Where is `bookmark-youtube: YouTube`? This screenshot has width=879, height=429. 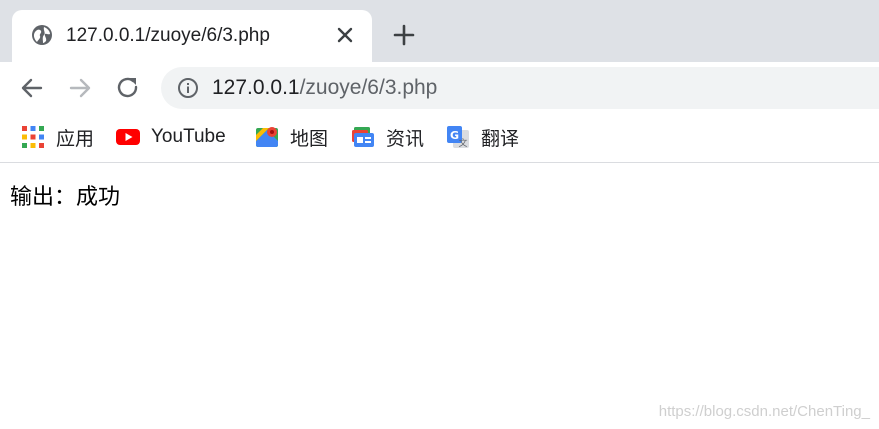 bookmark-youtube: YouTube is located at coordinates (171, 137).